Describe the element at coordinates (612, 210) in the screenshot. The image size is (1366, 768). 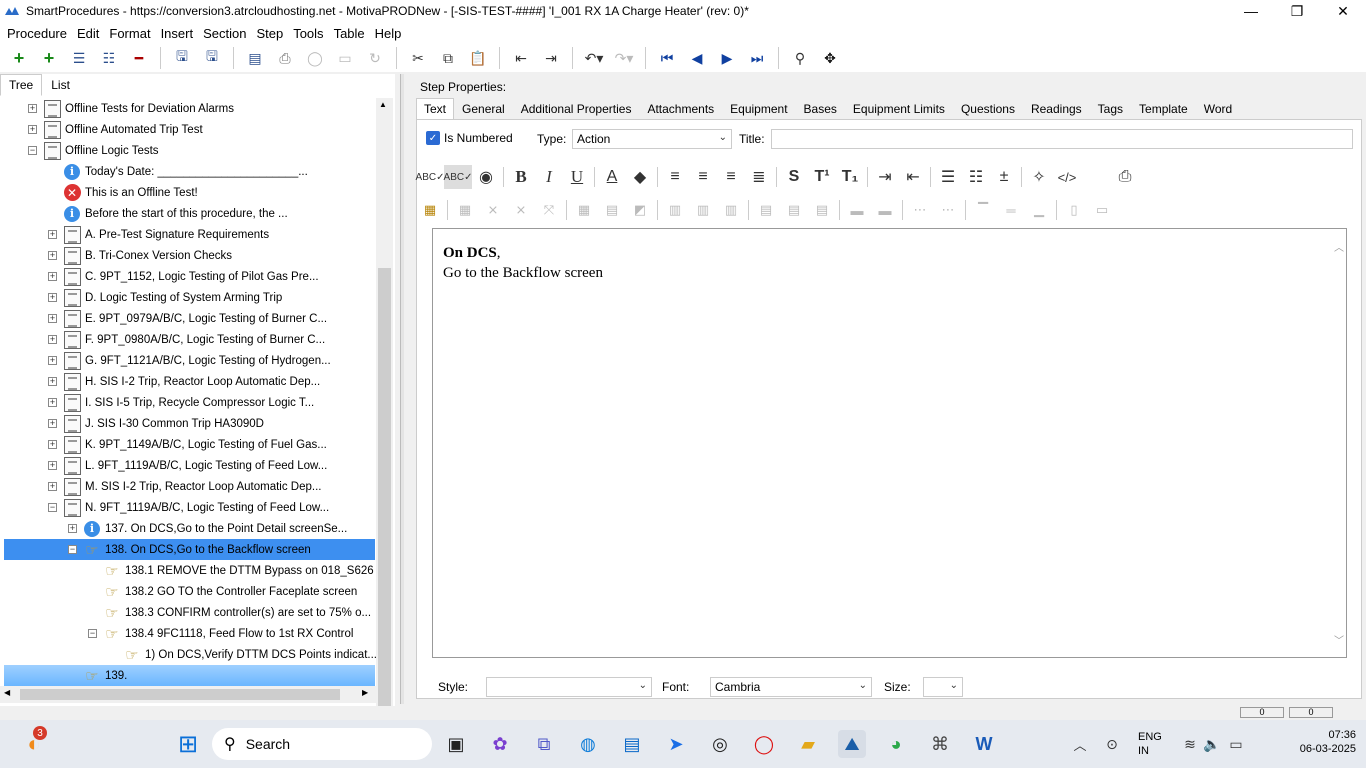
I see `cell-props-icon: ▤` at that location.